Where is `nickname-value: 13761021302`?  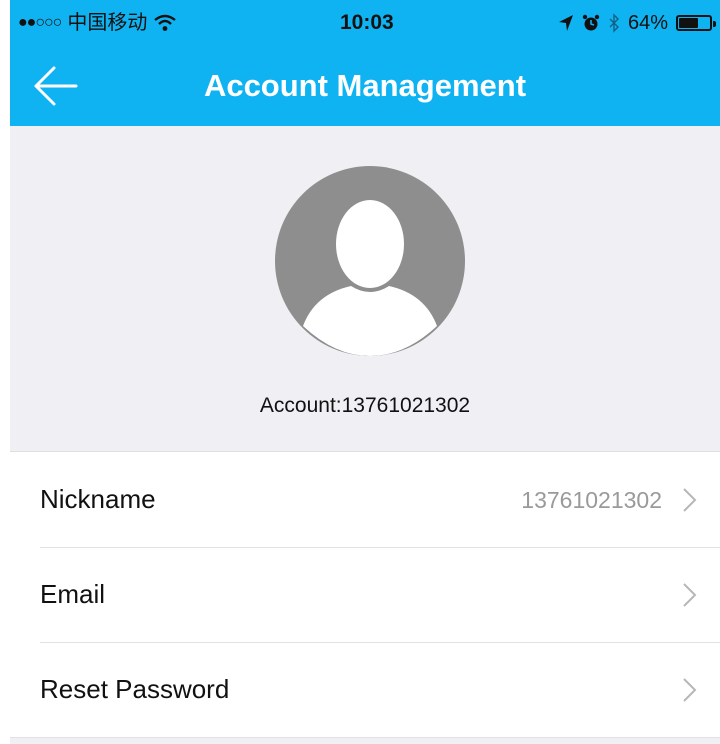
nickname-value: 13761021302 is located at coordinates (591, 500).